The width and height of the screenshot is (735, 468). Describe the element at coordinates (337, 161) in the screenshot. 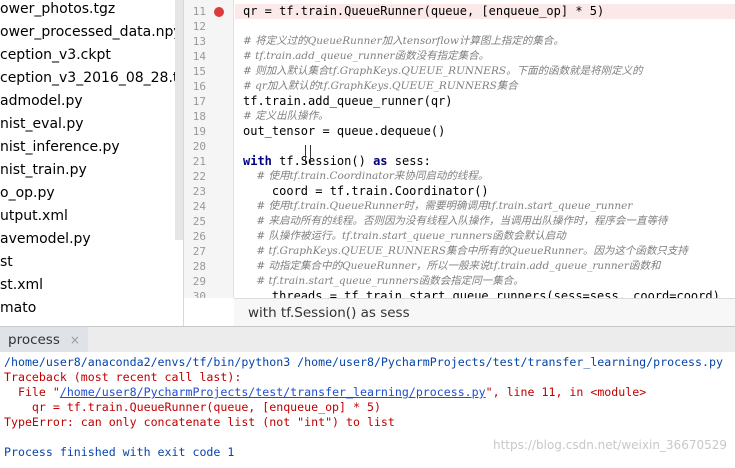

I see `code-line: with tf.Session() as sess:` at that location.